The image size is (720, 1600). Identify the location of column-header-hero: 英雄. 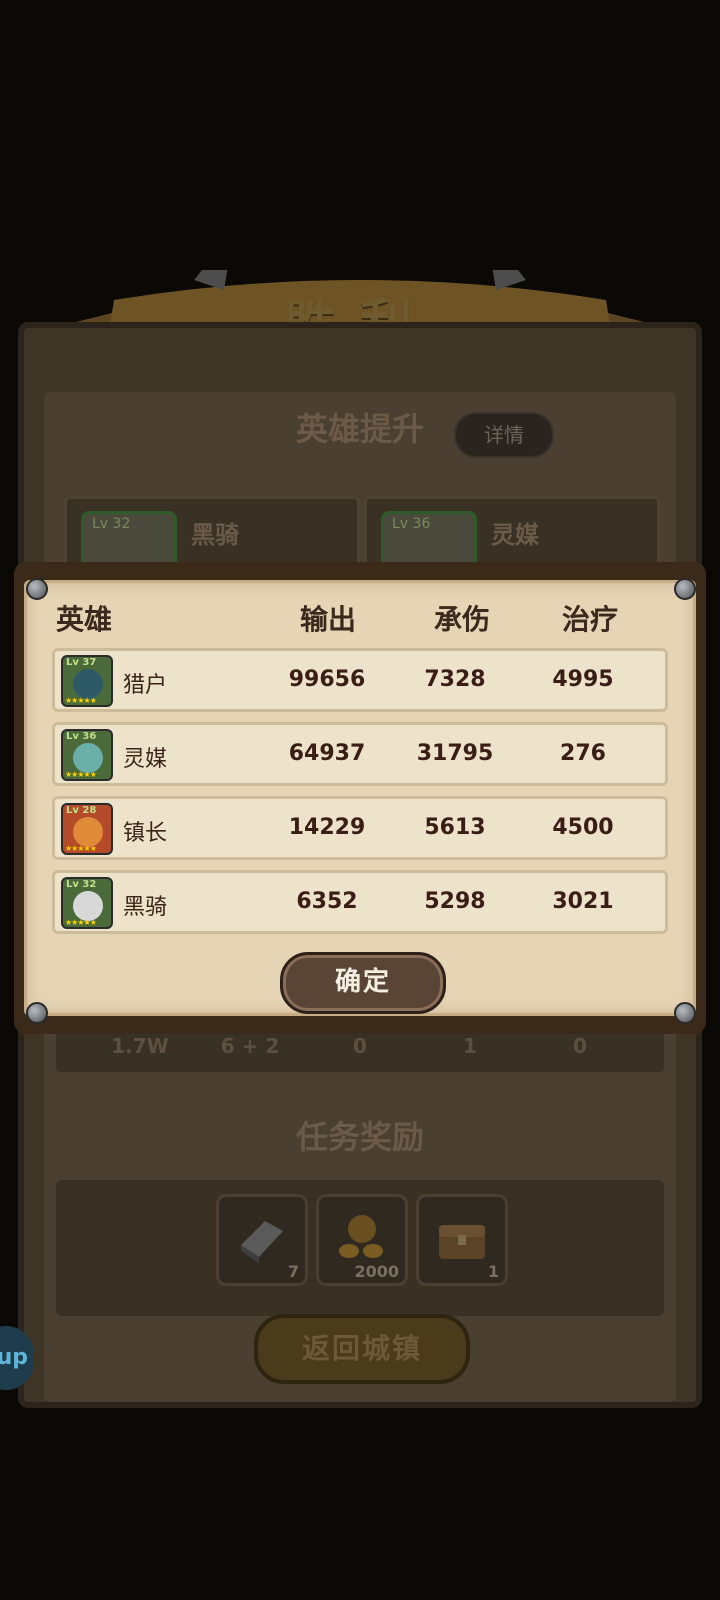
(84, 619).